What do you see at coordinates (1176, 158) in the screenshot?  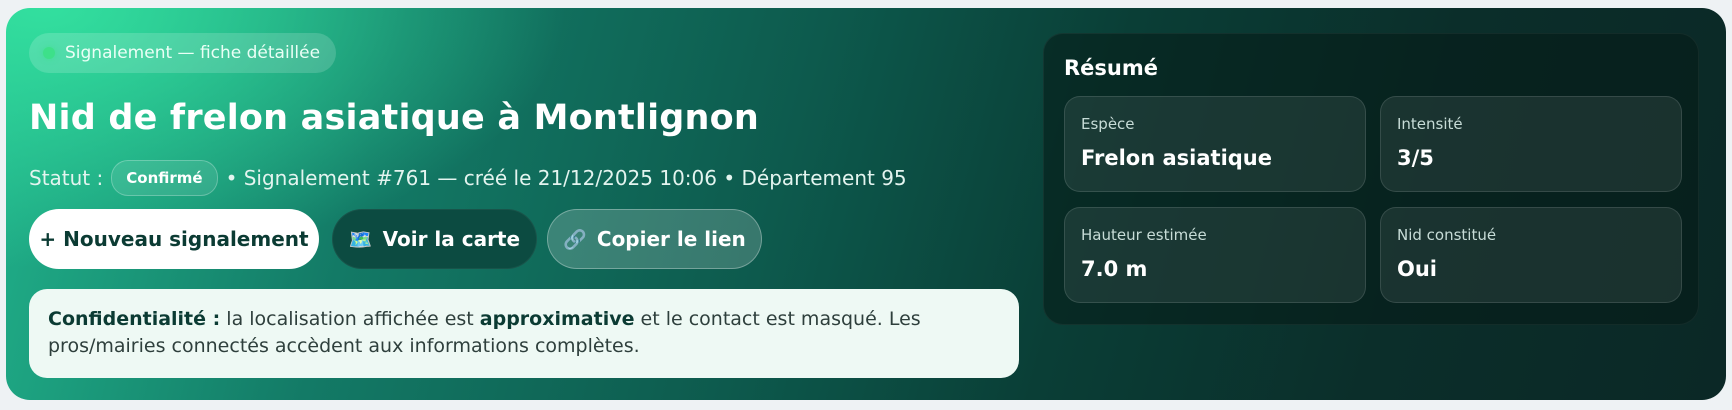 I see `summary-card-value: Frelon asiatique` at bounding box center [1176, 158].